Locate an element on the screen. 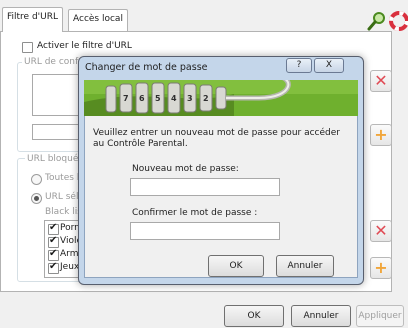  url-group-label: URL de conf is located at coordinates (51, 62).